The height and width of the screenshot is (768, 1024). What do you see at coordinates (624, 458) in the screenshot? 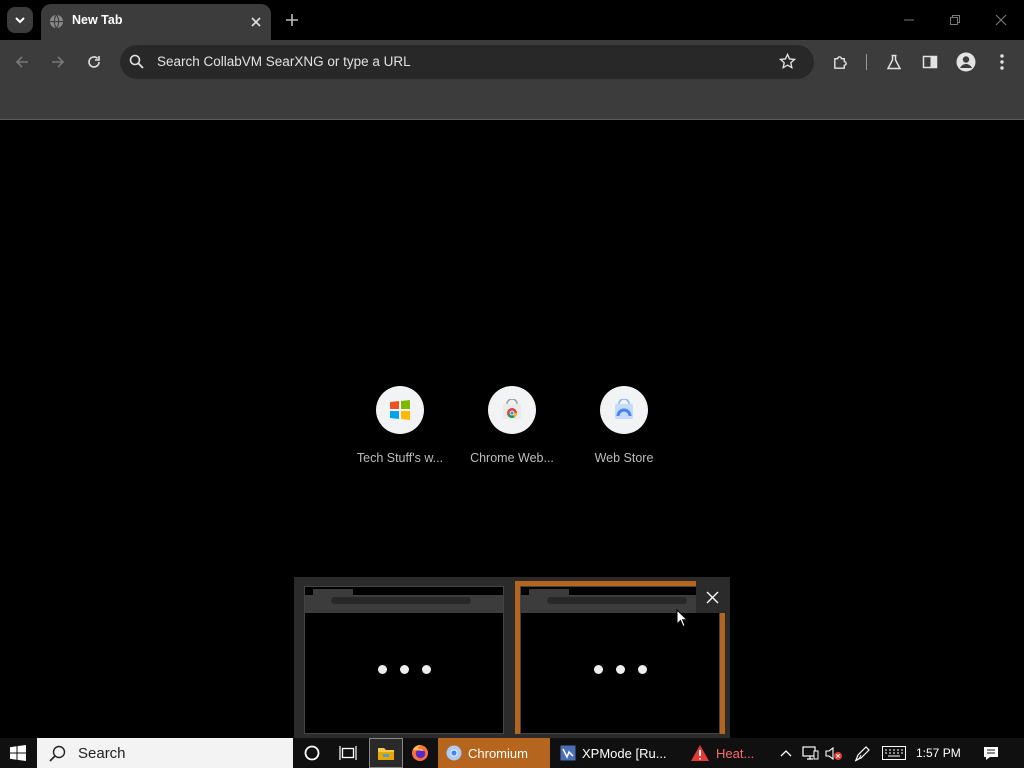
I see `shortcut-label: Web Store` at bounding box center [624, 458].